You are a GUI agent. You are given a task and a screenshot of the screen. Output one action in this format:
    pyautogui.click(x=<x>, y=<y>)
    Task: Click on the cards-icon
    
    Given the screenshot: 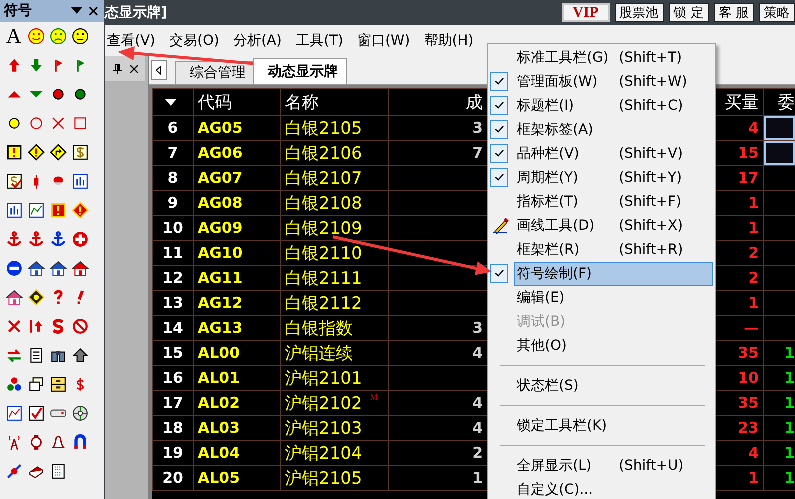 What is the action you would take?
    pyautogui.click(x=36, y=384)
    